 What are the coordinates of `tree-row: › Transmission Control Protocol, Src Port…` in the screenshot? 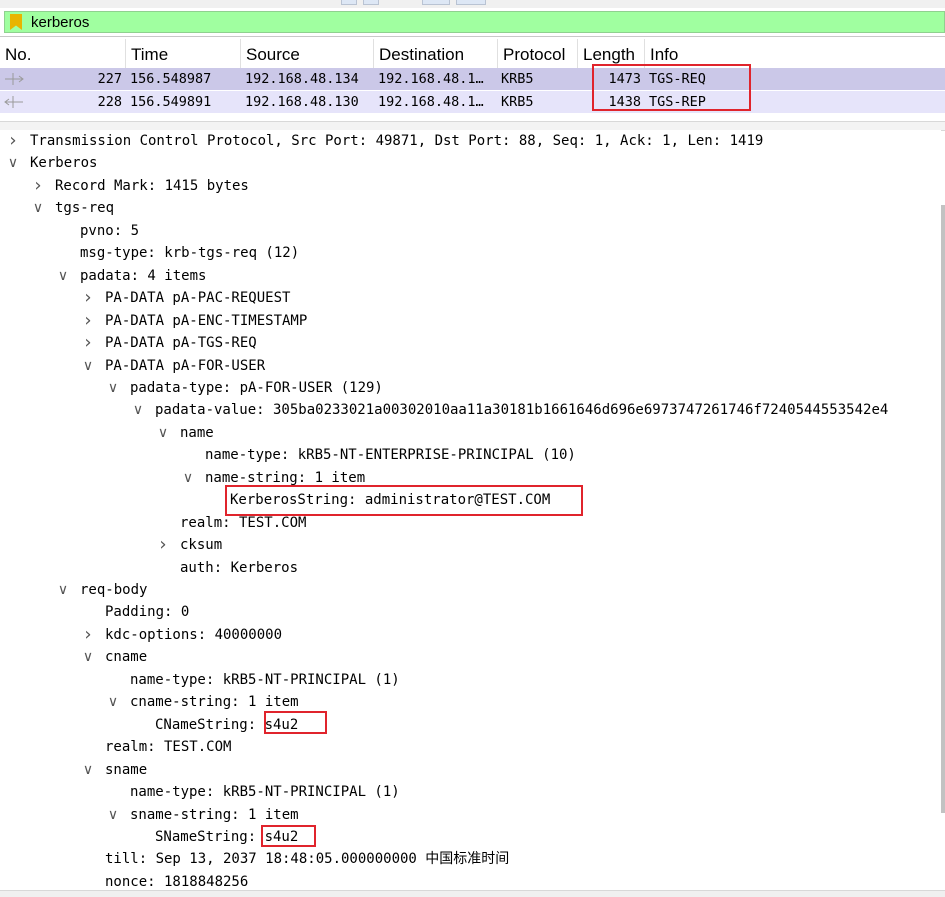 It's located at (470, 141).